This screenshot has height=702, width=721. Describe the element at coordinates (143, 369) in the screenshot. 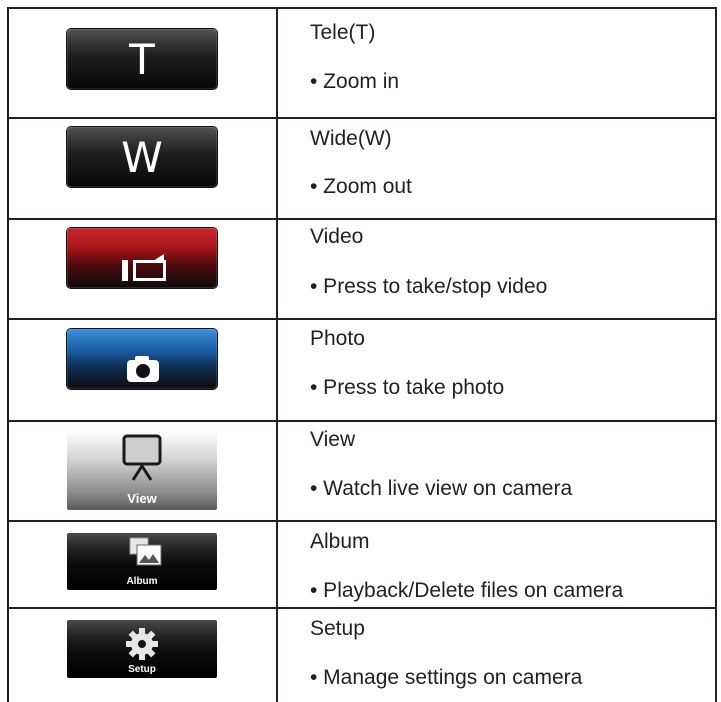

I see `camera-icon` at that location.